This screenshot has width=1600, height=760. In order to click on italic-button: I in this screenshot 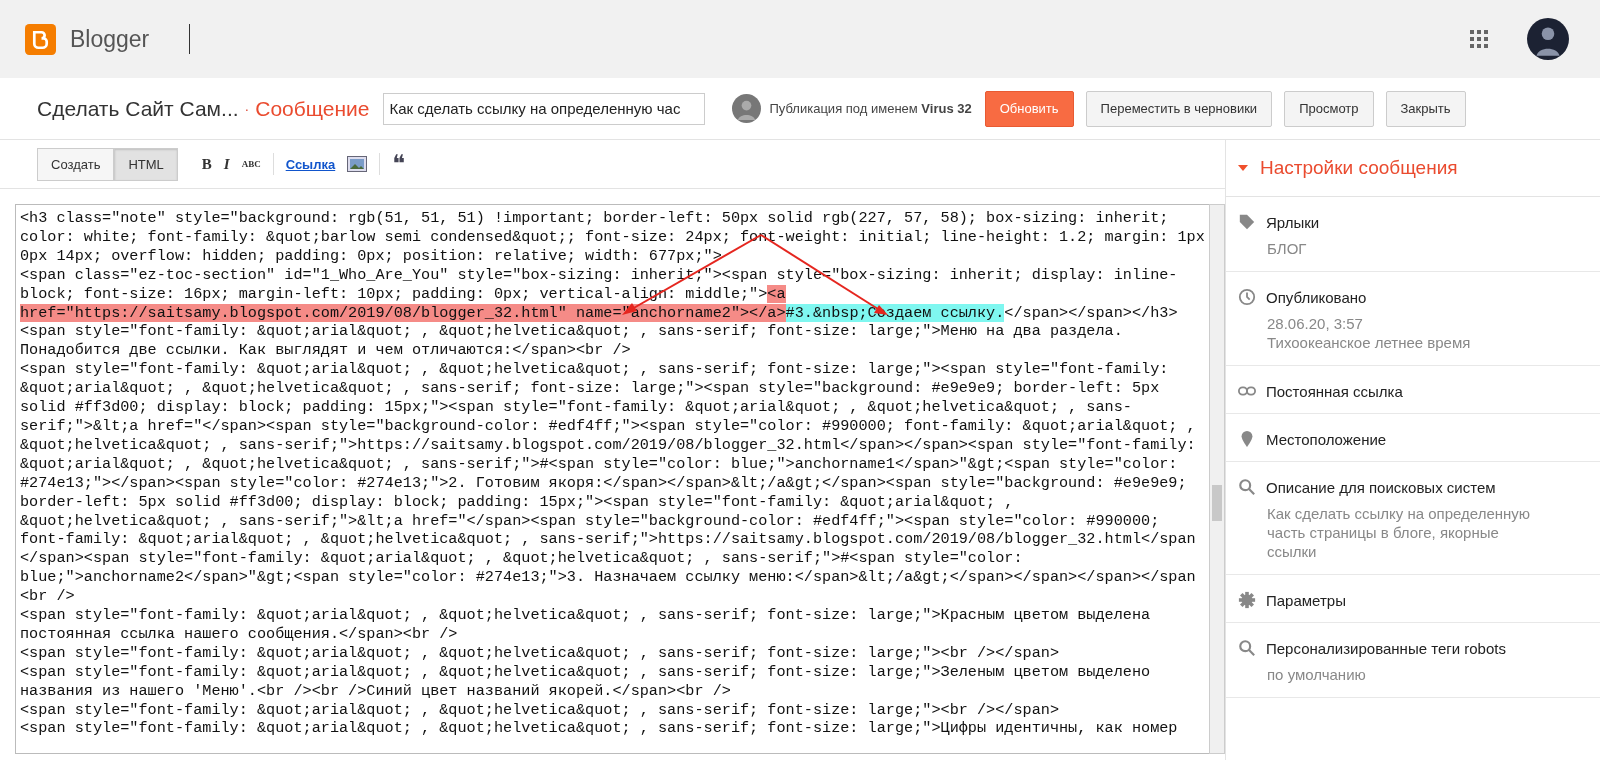, I will do `click(226, 164)`.